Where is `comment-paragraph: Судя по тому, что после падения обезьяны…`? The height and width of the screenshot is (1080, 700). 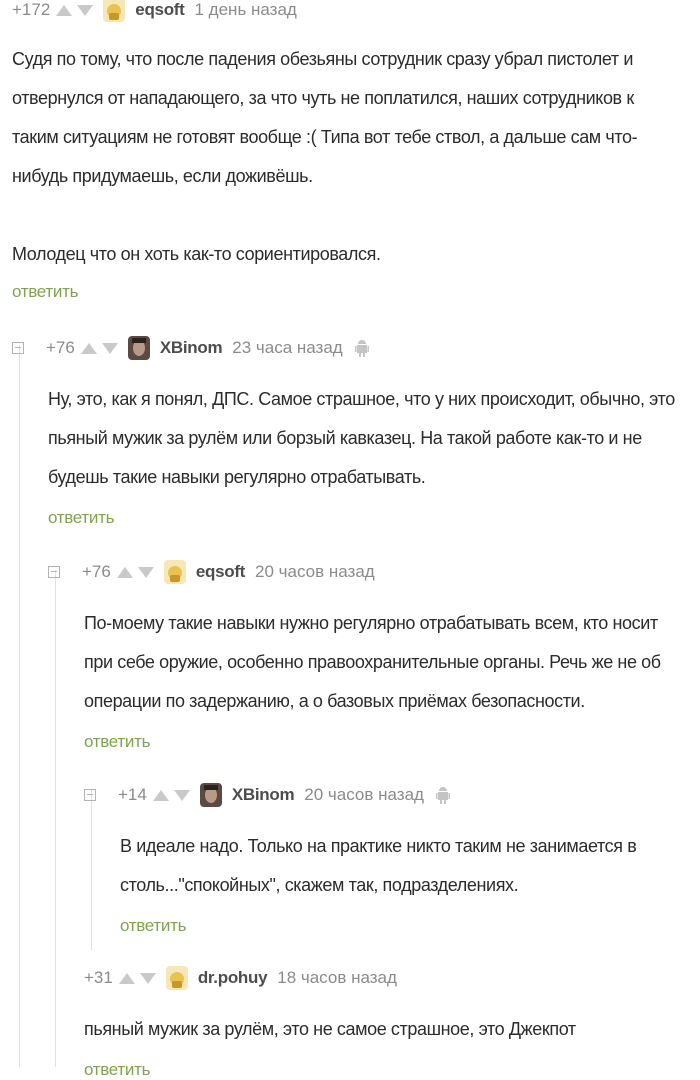 comment-paragraph: Судя по тому, что после падения обезьяны… is located at coordinates (325, 117).